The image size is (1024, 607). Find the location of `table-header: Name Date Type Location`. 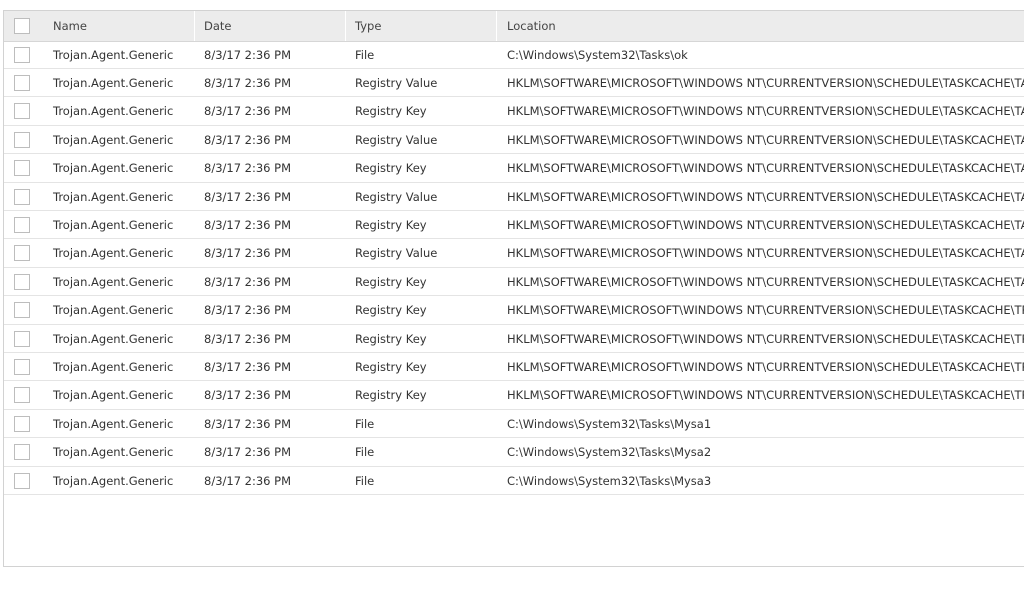

table-header: Name Date Type Location is located at coordinates (514, 26).